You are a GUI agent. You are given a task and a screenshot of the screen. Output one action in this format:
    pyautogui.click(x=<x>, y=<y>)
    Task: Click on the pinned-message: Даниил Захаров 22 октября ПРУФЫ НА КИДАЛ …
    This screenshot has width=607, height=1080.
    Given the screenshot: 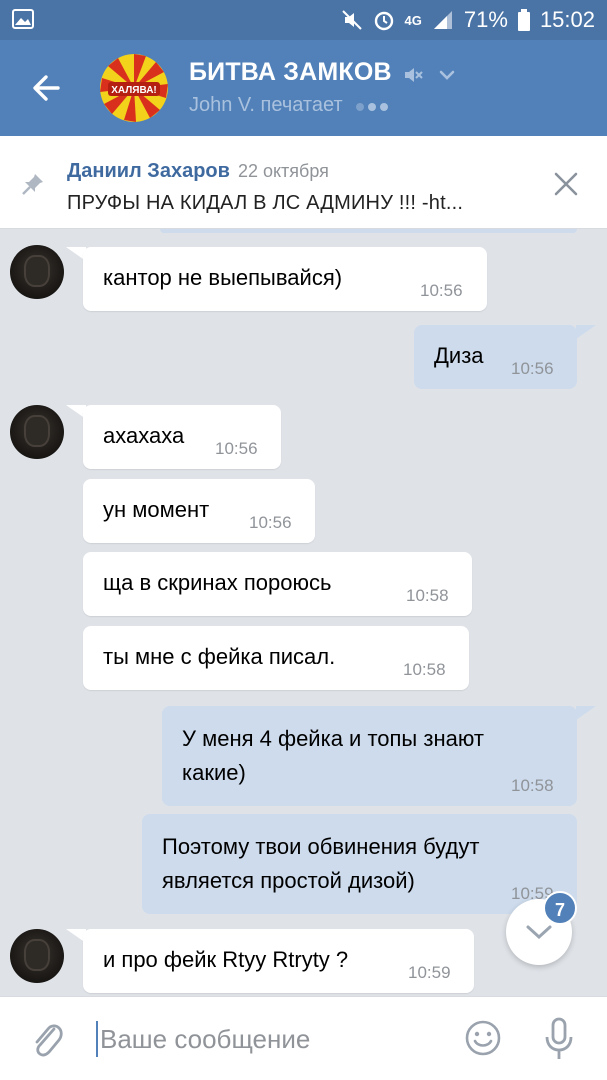 What is the action you would take?
    pyautogui.click(x=303, y=182)
    